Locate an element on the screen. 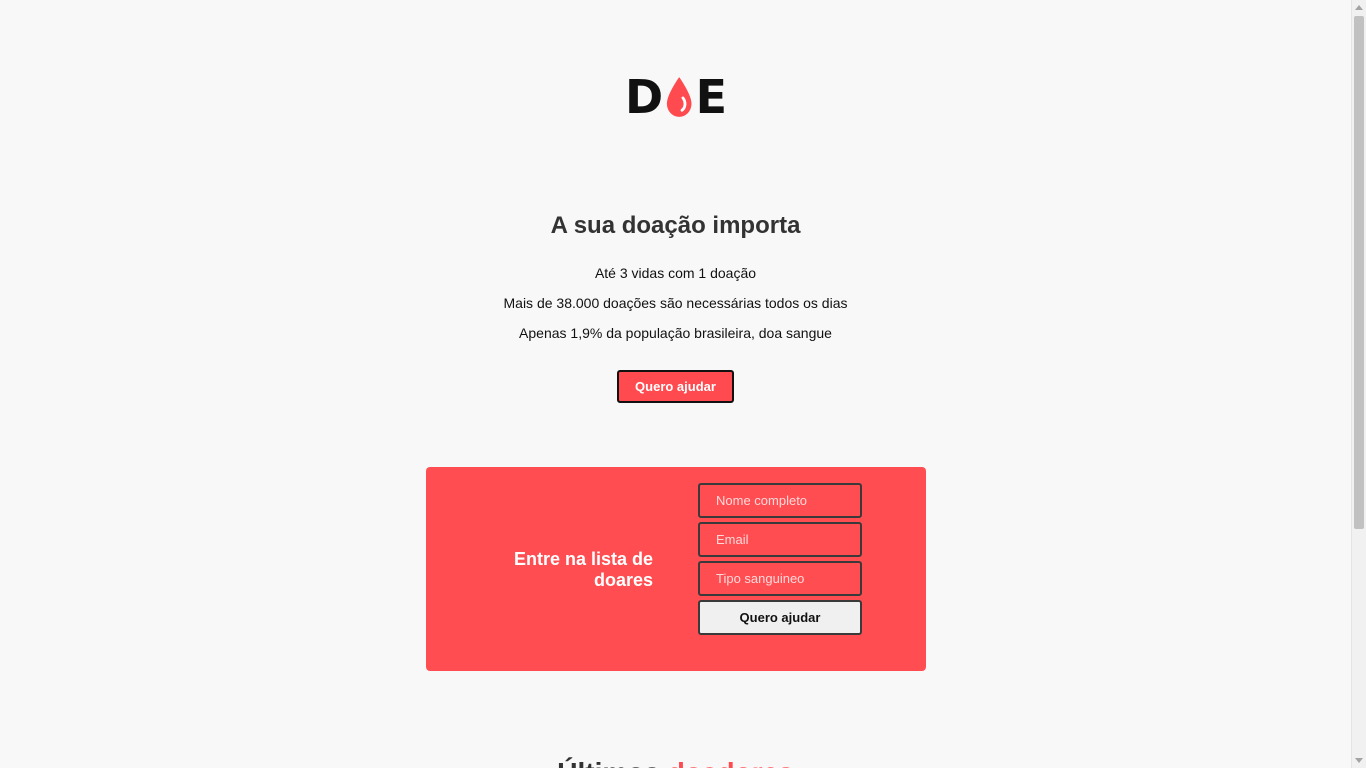  logo-letter-e: E is located at coordinates (711, 97).